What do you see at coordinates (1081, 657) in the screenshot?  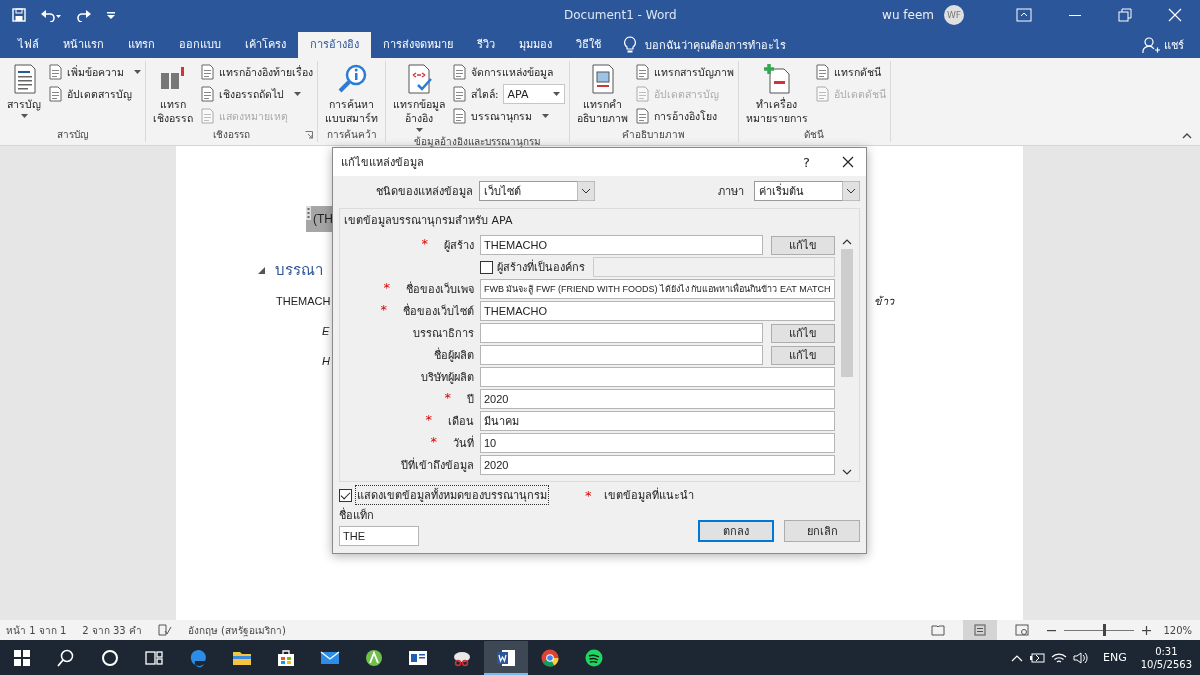 I see `volume-icon` at bounding box center [1081, 657].